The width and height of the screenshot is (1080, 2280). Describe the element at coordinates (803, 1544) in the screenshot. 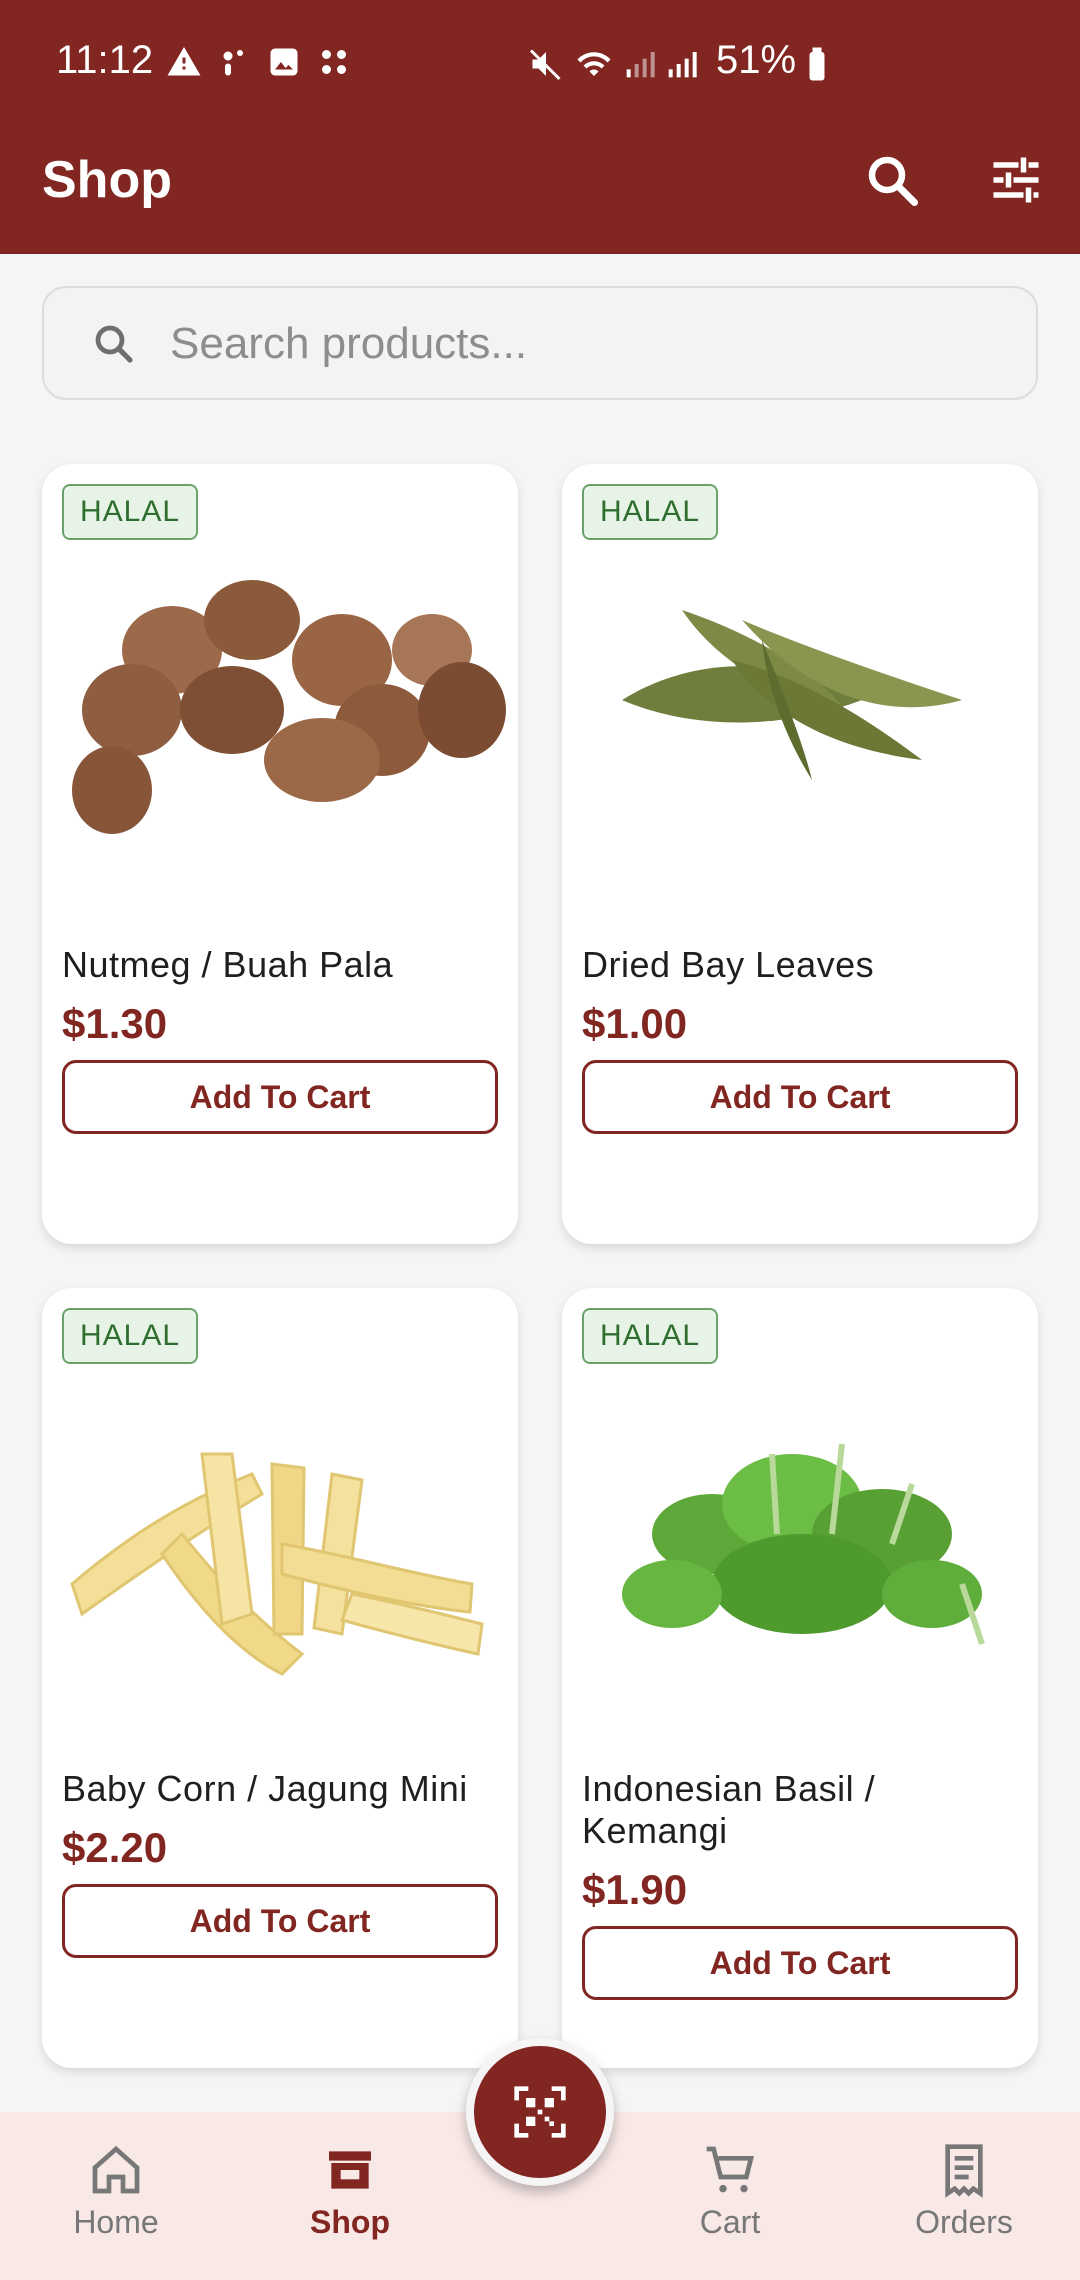

I see `basil-image` at that location.